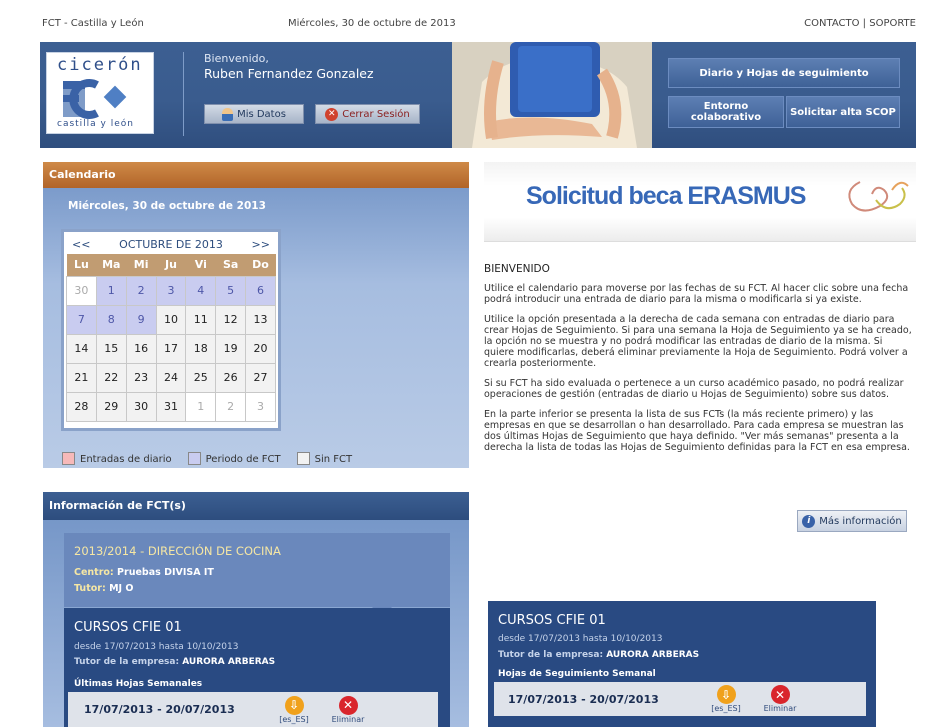  Describe the element at coordinates (111, 377) in the screenshot. I see `calendar-day: 22` at that location.